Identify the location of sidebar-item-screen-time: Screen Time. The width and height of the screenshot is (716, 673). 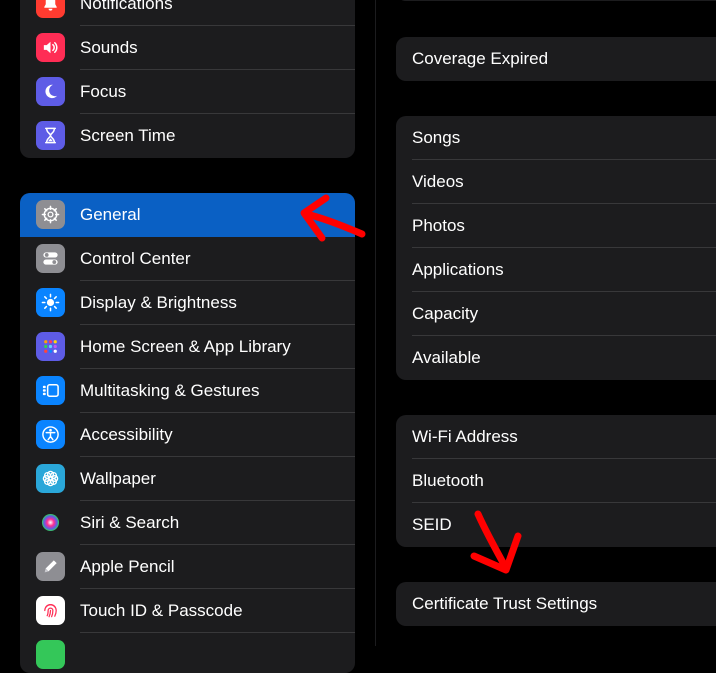
(187, 136).